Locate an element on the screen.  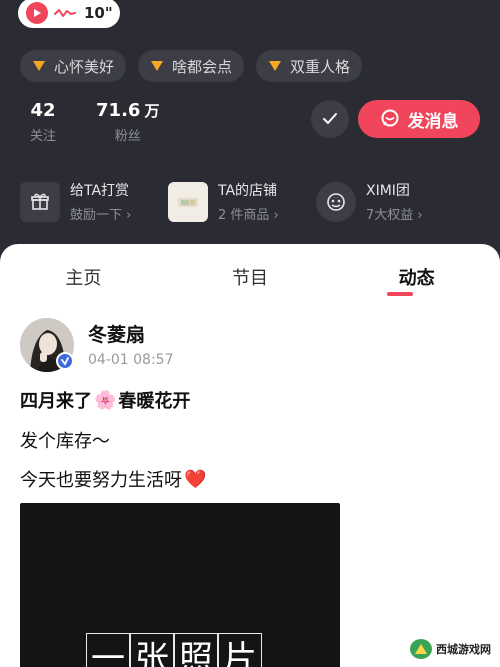
service-row: 给TA打赏 鼓励一下 › TA的店铺 2 件商品 › XIMI团 7大权益 › is located at coordinates (234, 201).